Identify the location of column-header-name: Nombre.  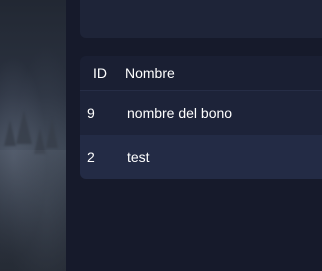
(150, 73).